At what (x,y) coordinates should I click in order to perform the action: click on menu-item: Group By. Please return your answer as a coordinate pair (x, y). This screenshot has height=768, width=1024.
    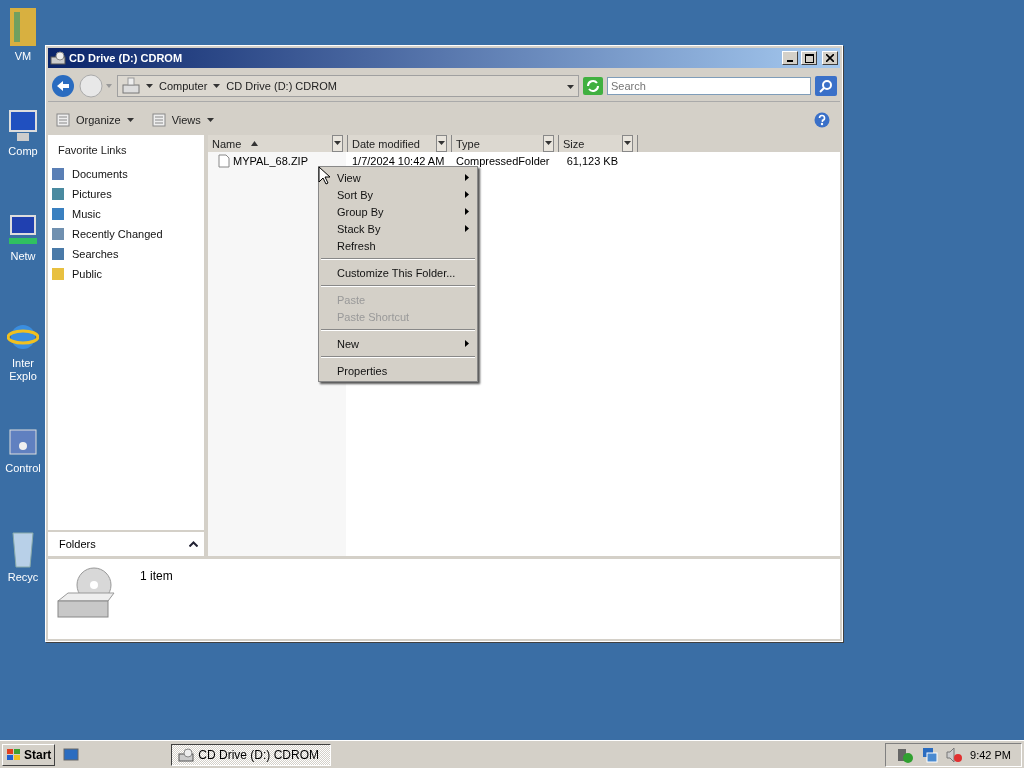
    Looking at the image, I should click on (398, 211).